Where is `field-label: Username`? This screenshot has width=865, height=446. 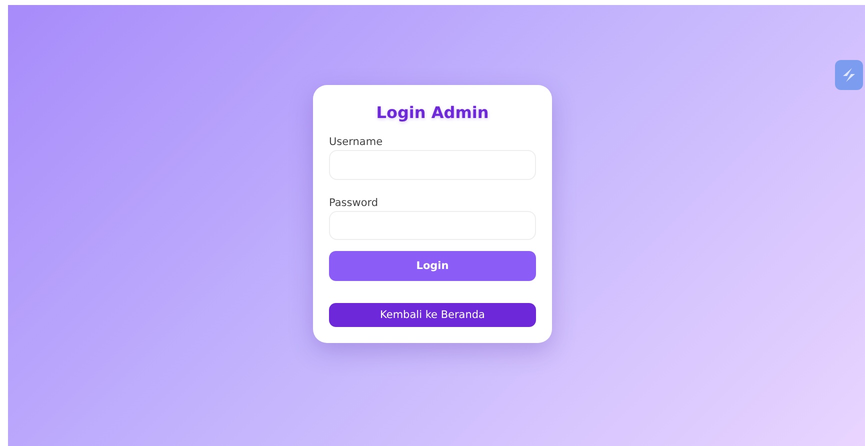
field-label: Username is located at coordinates (356, 142).